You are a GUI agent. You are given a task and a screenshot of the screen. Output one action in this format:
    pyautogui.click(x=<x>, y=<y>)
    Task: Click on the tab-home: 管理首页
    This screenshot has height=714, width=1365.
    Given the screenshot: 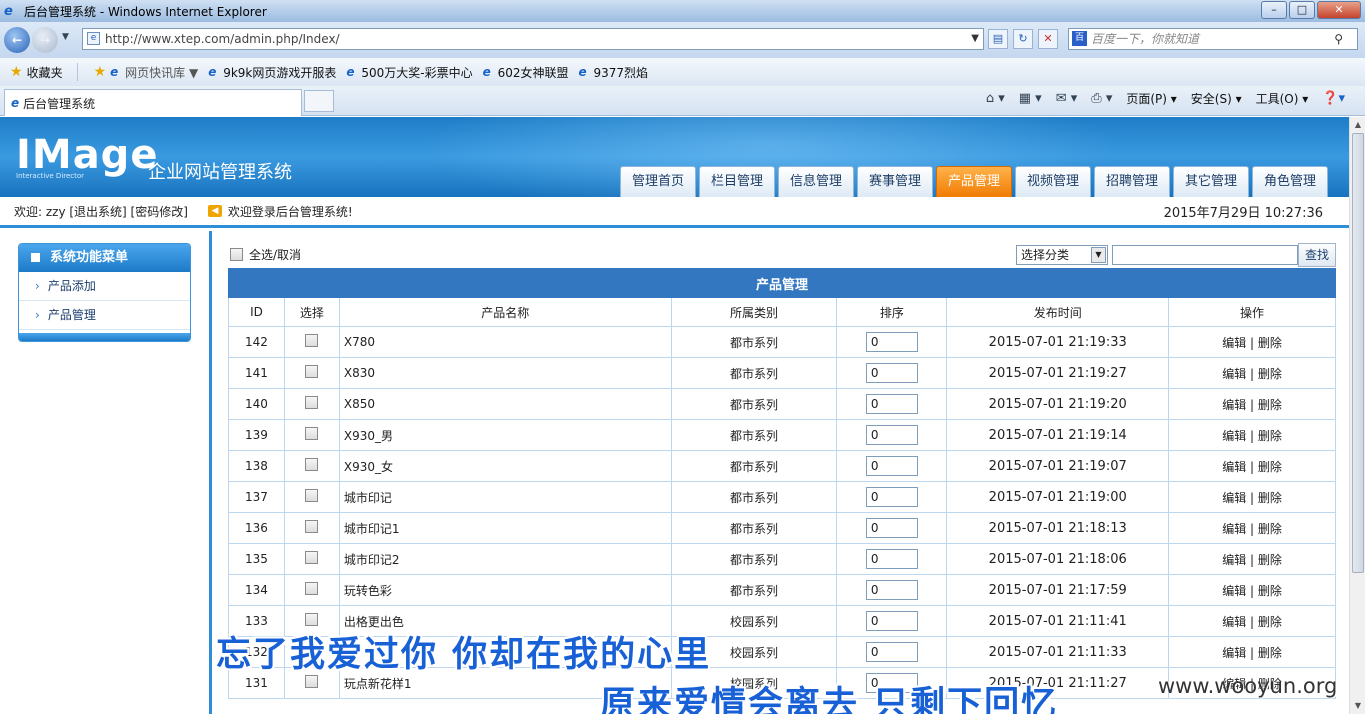 What is the action you would take?
    pyautogui.click(x=658, y=181)
    